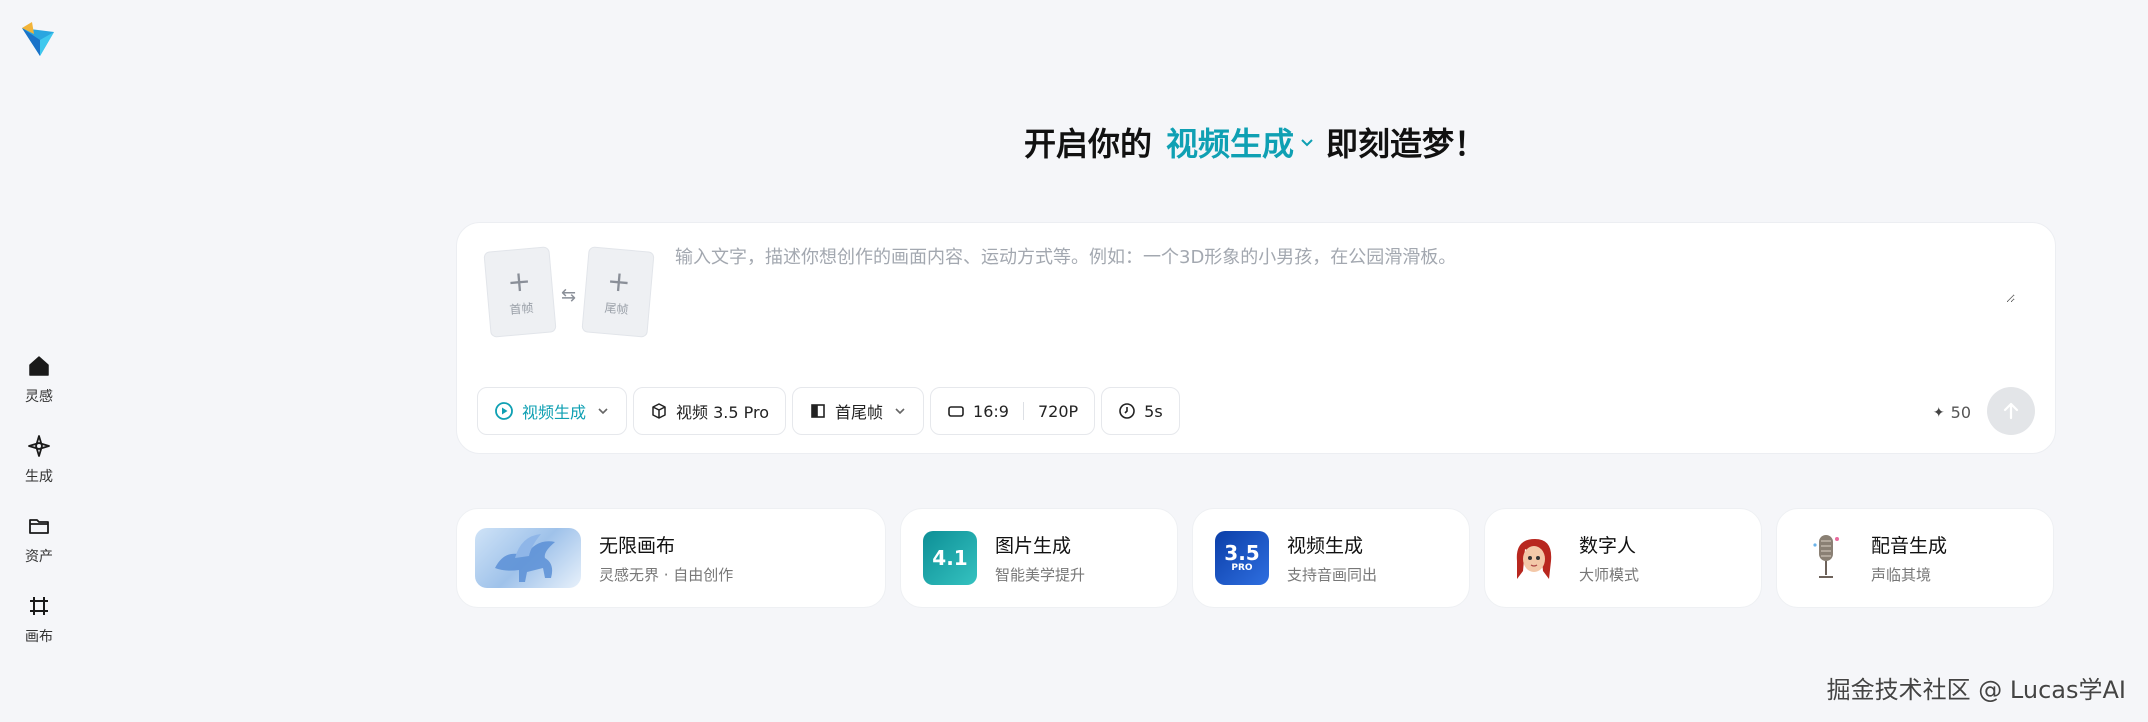  I want to click on microphone-image, so click(1826, 558).